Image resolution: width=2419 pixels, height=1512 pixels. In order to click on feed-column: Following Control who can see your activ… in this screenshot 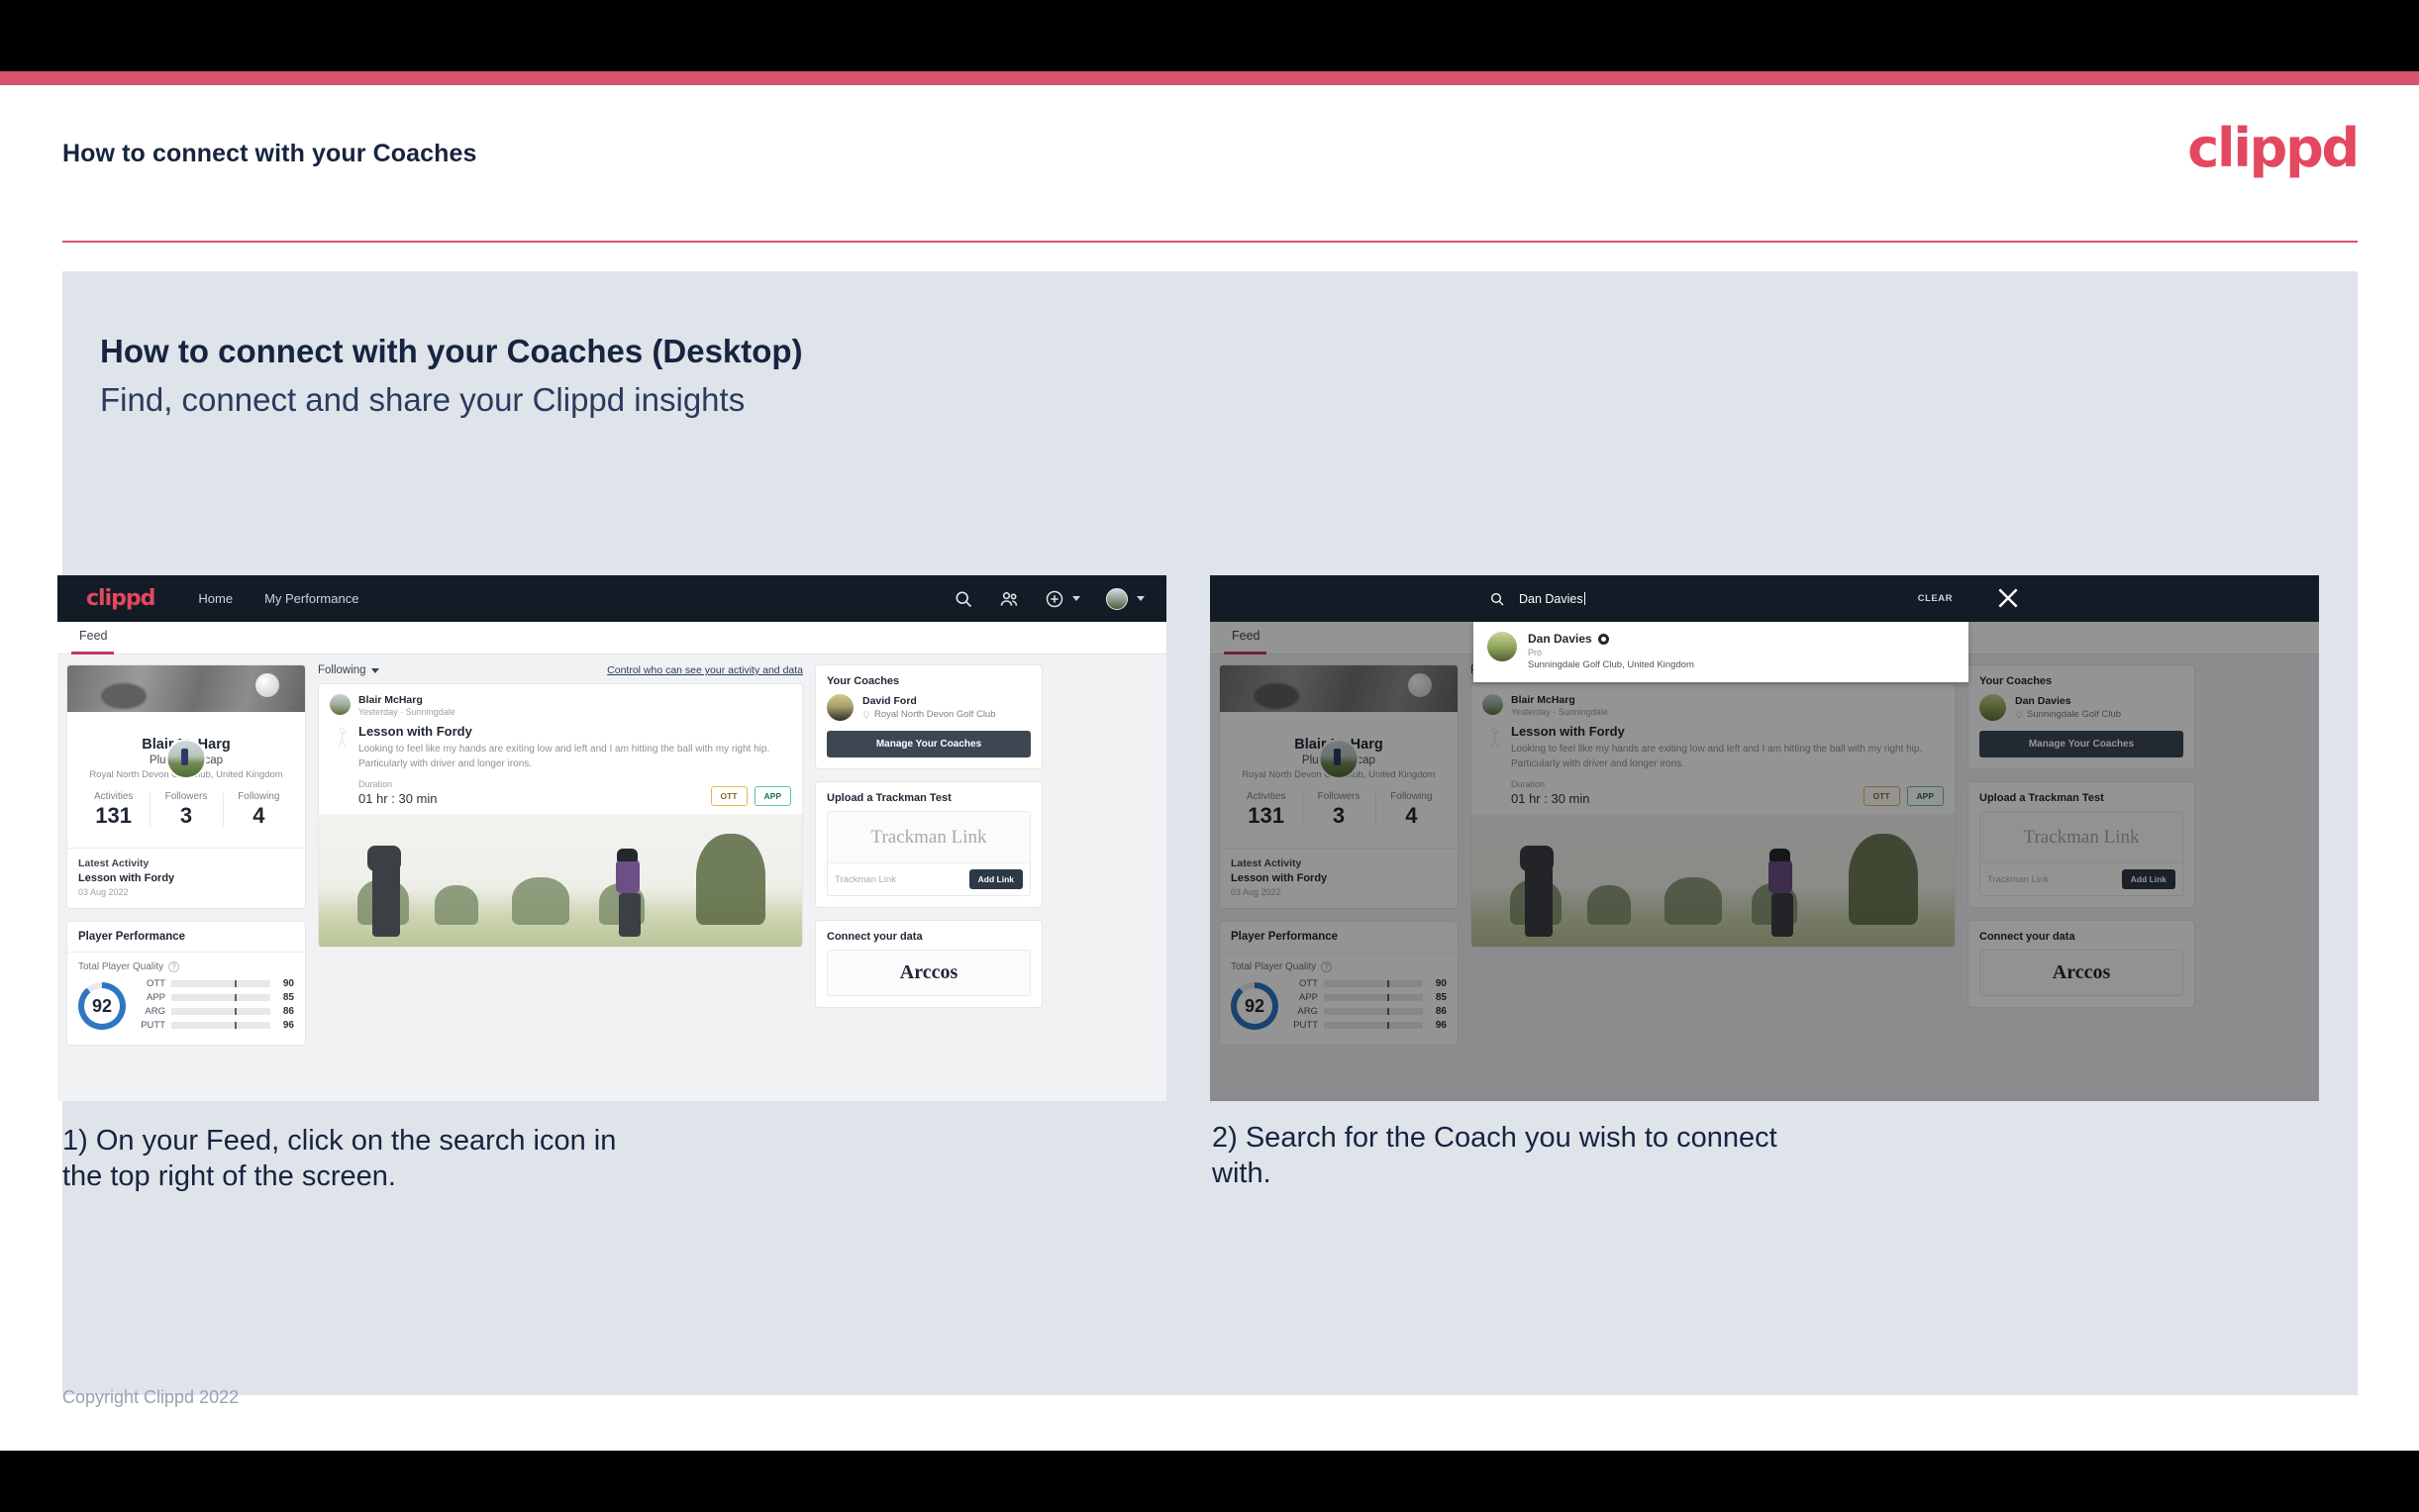, I will do `click(560, 806)`.